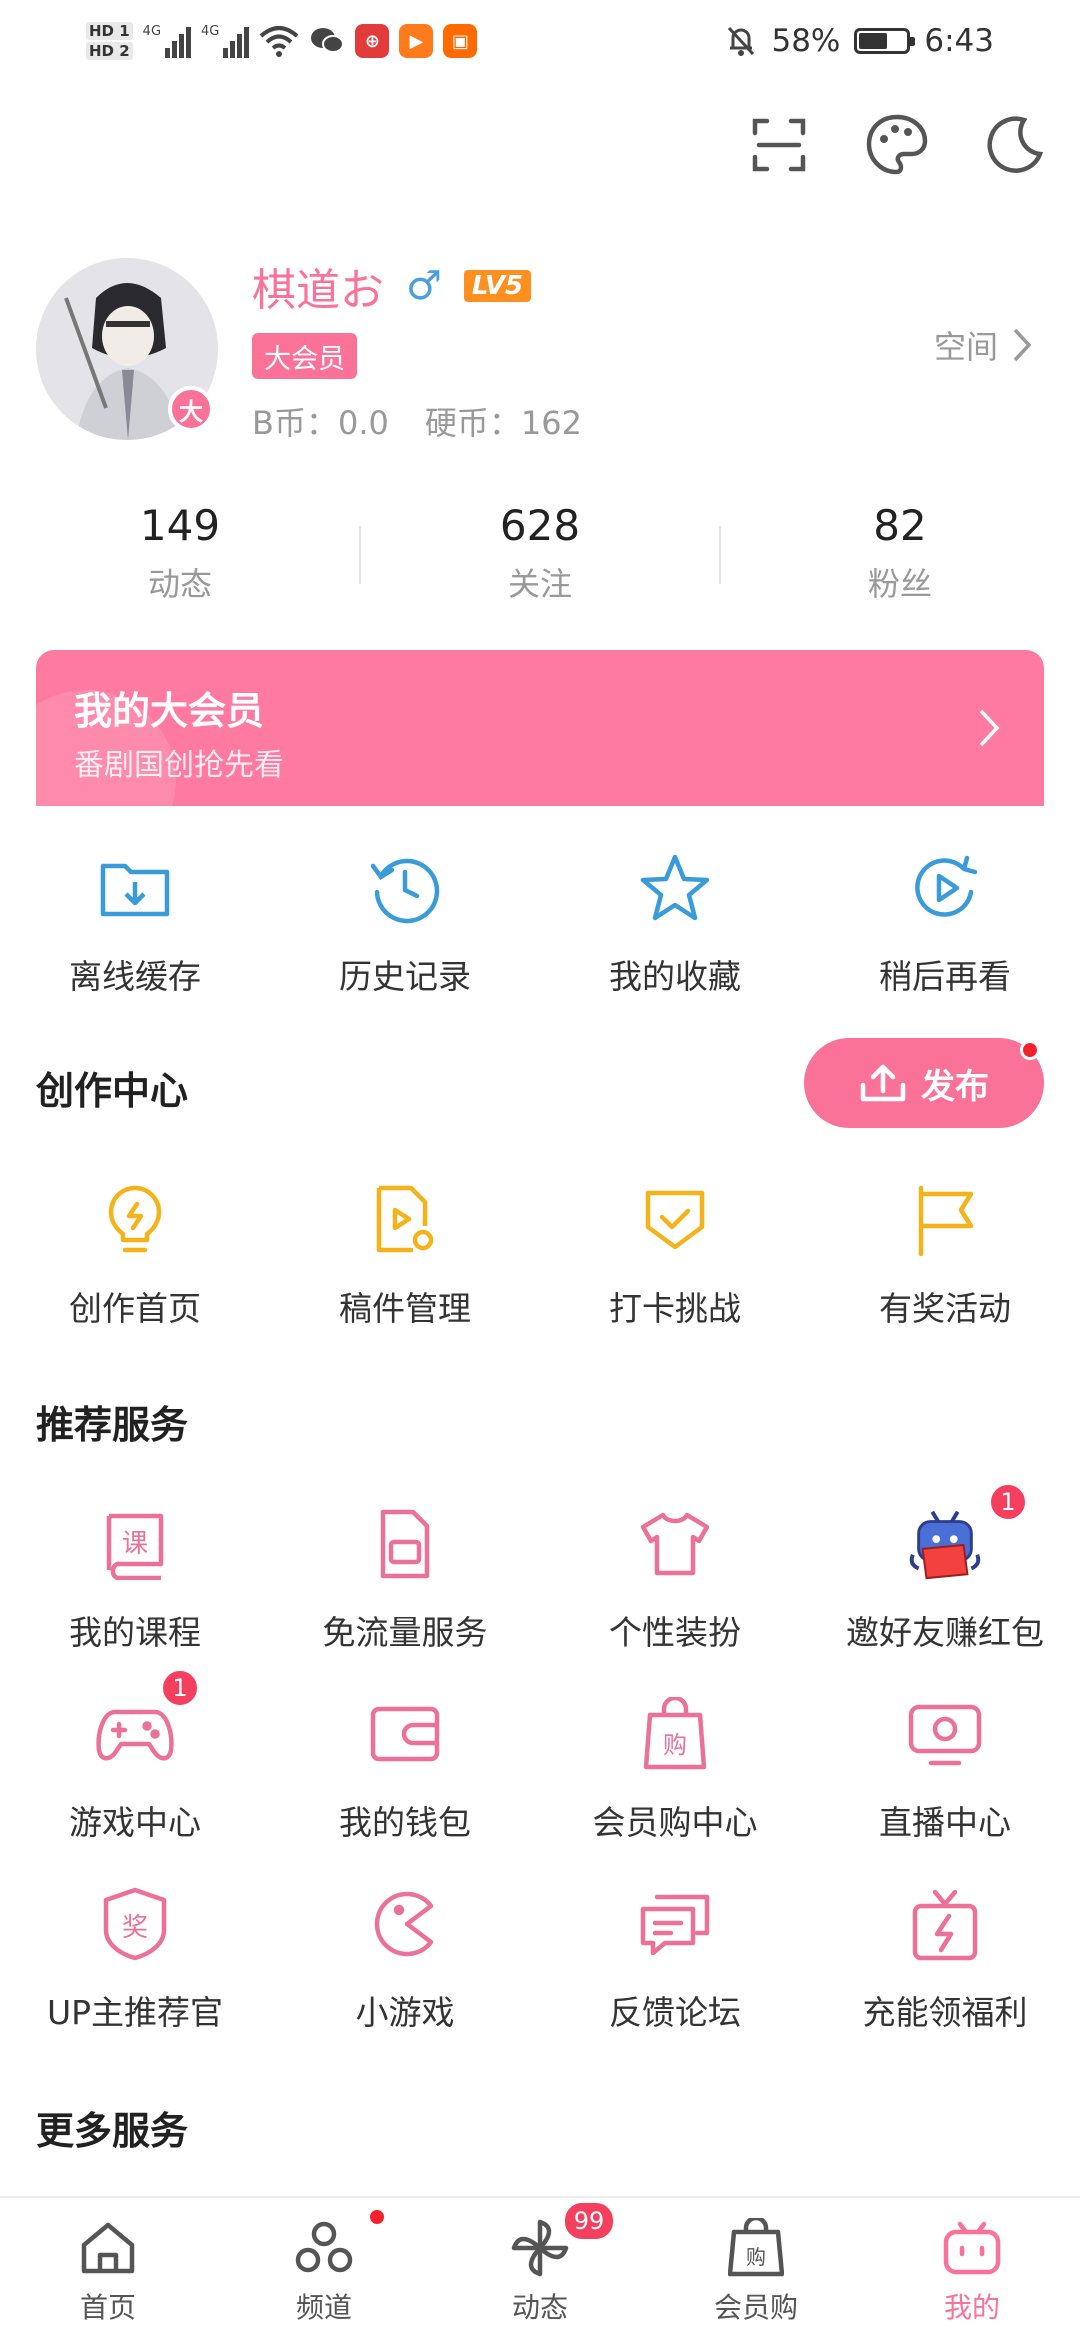  I want to click on creation-manuscripts: 稿件管理, so click(405, 1255).